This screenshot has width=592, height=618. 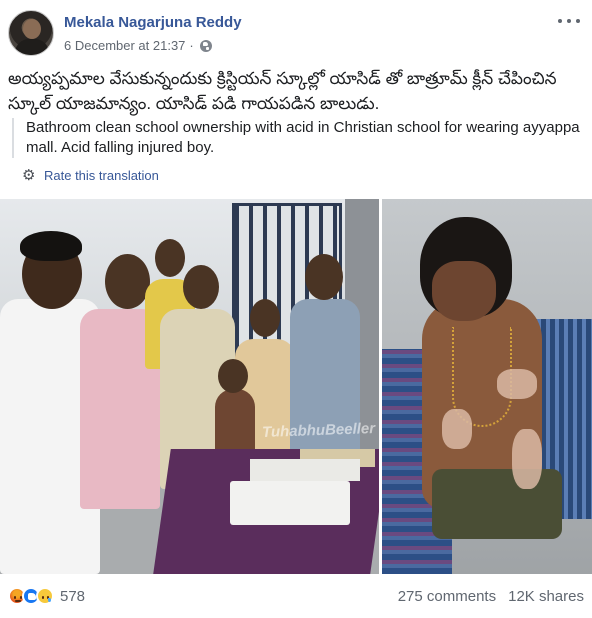 I want to click on post-footer: 578 275 comments 12K shares, so click(x=296, y=596).